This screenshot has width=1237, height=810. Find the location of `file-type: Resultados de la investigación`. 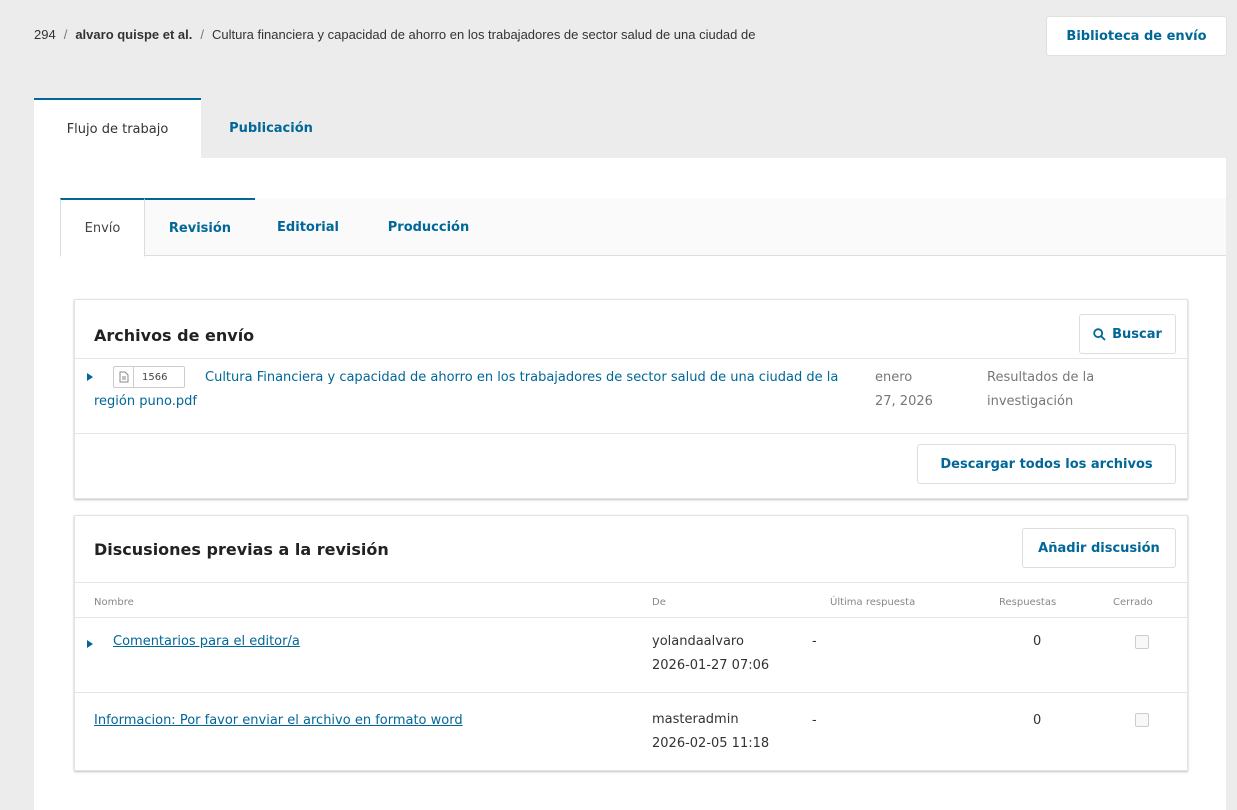

file-type: Resultados de la investigación is located at coordinates (1062, 390).